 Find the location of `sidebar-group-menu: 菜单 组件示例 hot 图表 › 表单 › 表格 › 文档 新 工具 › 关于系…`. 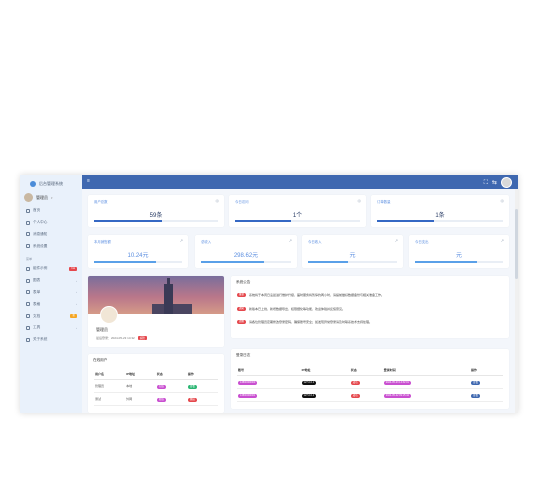

sidebar-group-menu: 菜单 组件示例 hot 图表 › 表单 › 表格 › 文档 新 工具 › 关于系… is located at coordinates (51, 300).